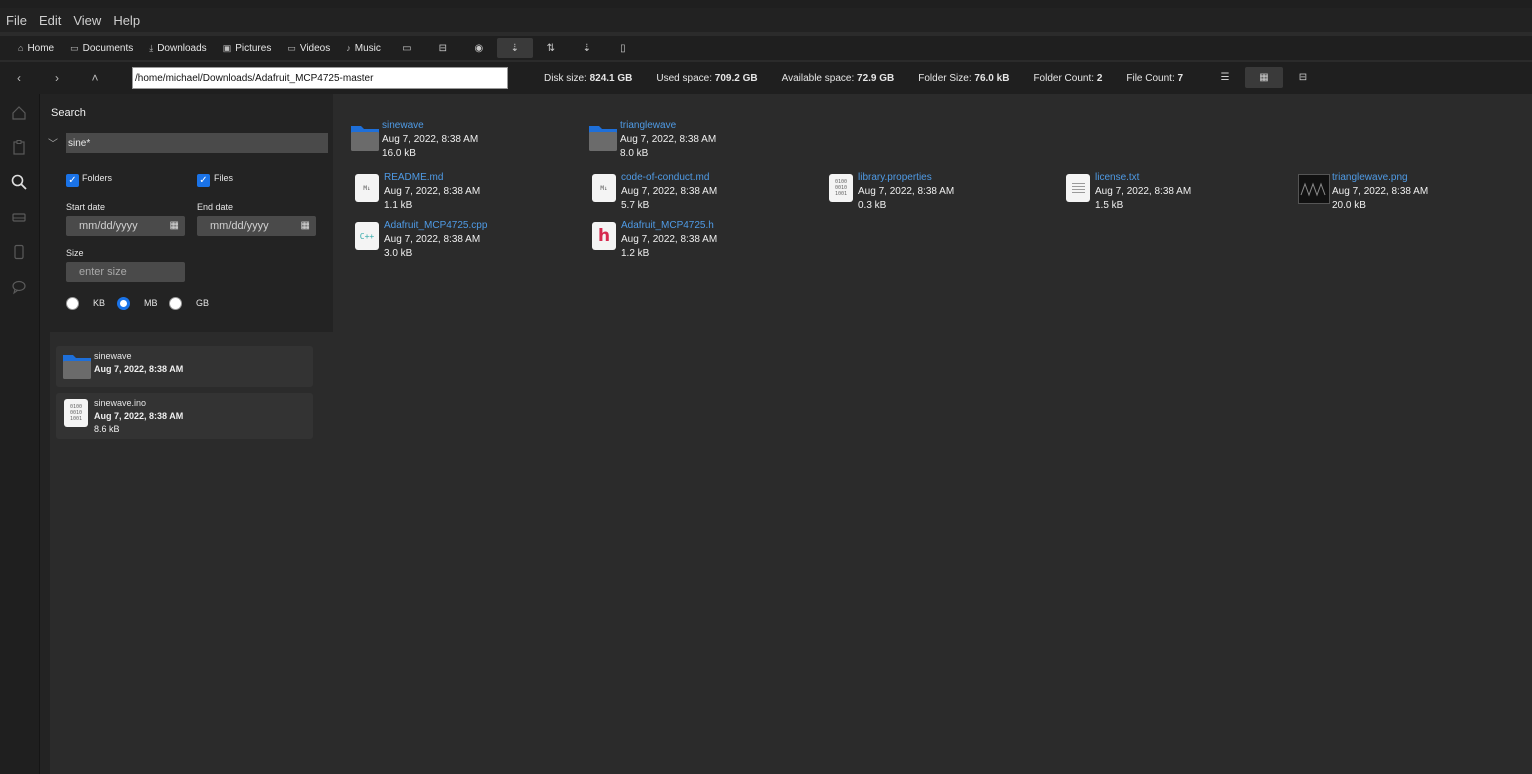  I want to click on pictures-button: ▣ Pictures, so click(247, 48).